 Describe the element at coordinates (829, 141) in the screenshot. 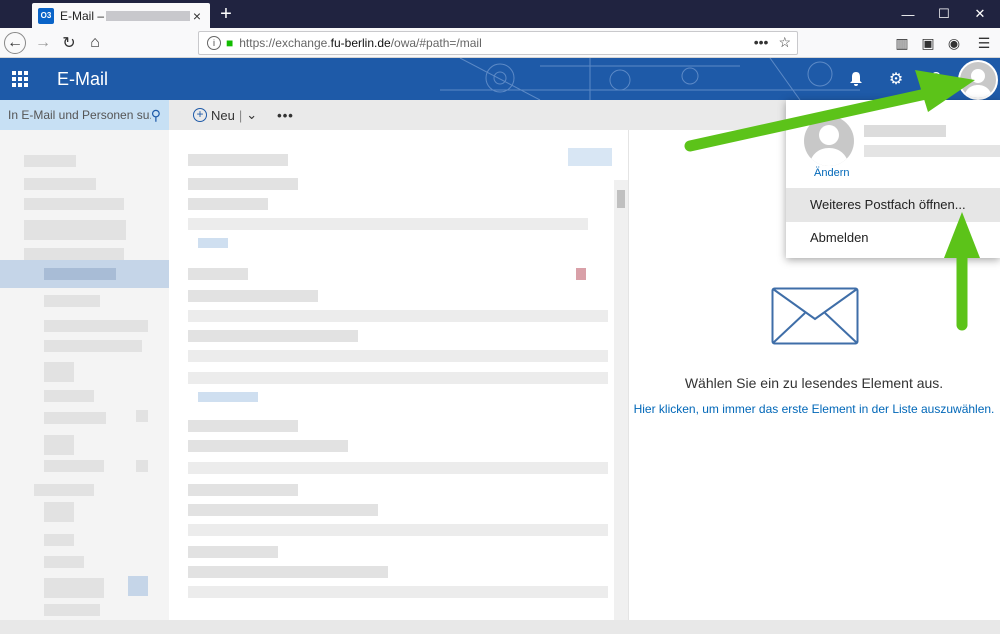

I see `profile-avatar` at that location.